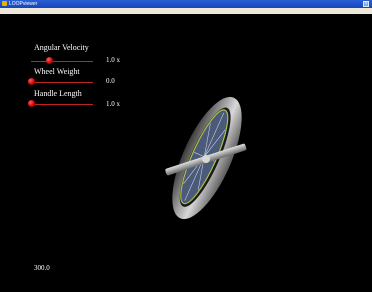 The image size is (372, 292). What do you see at coordinates (206, 158) in the screenshot?
I see `gyroscope-wheel` at bounding box center [206, 158].